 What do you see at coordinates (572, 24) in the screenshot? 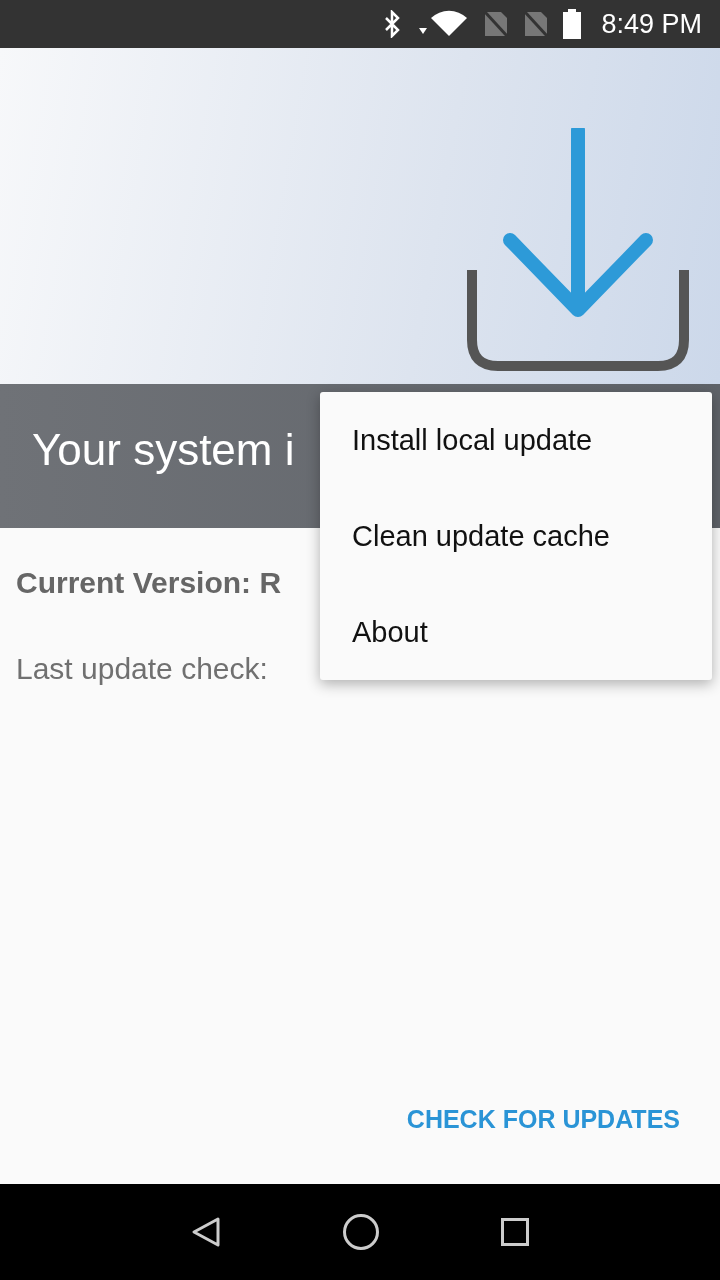
I see `battery-icon` at bounding box center [572, 24].